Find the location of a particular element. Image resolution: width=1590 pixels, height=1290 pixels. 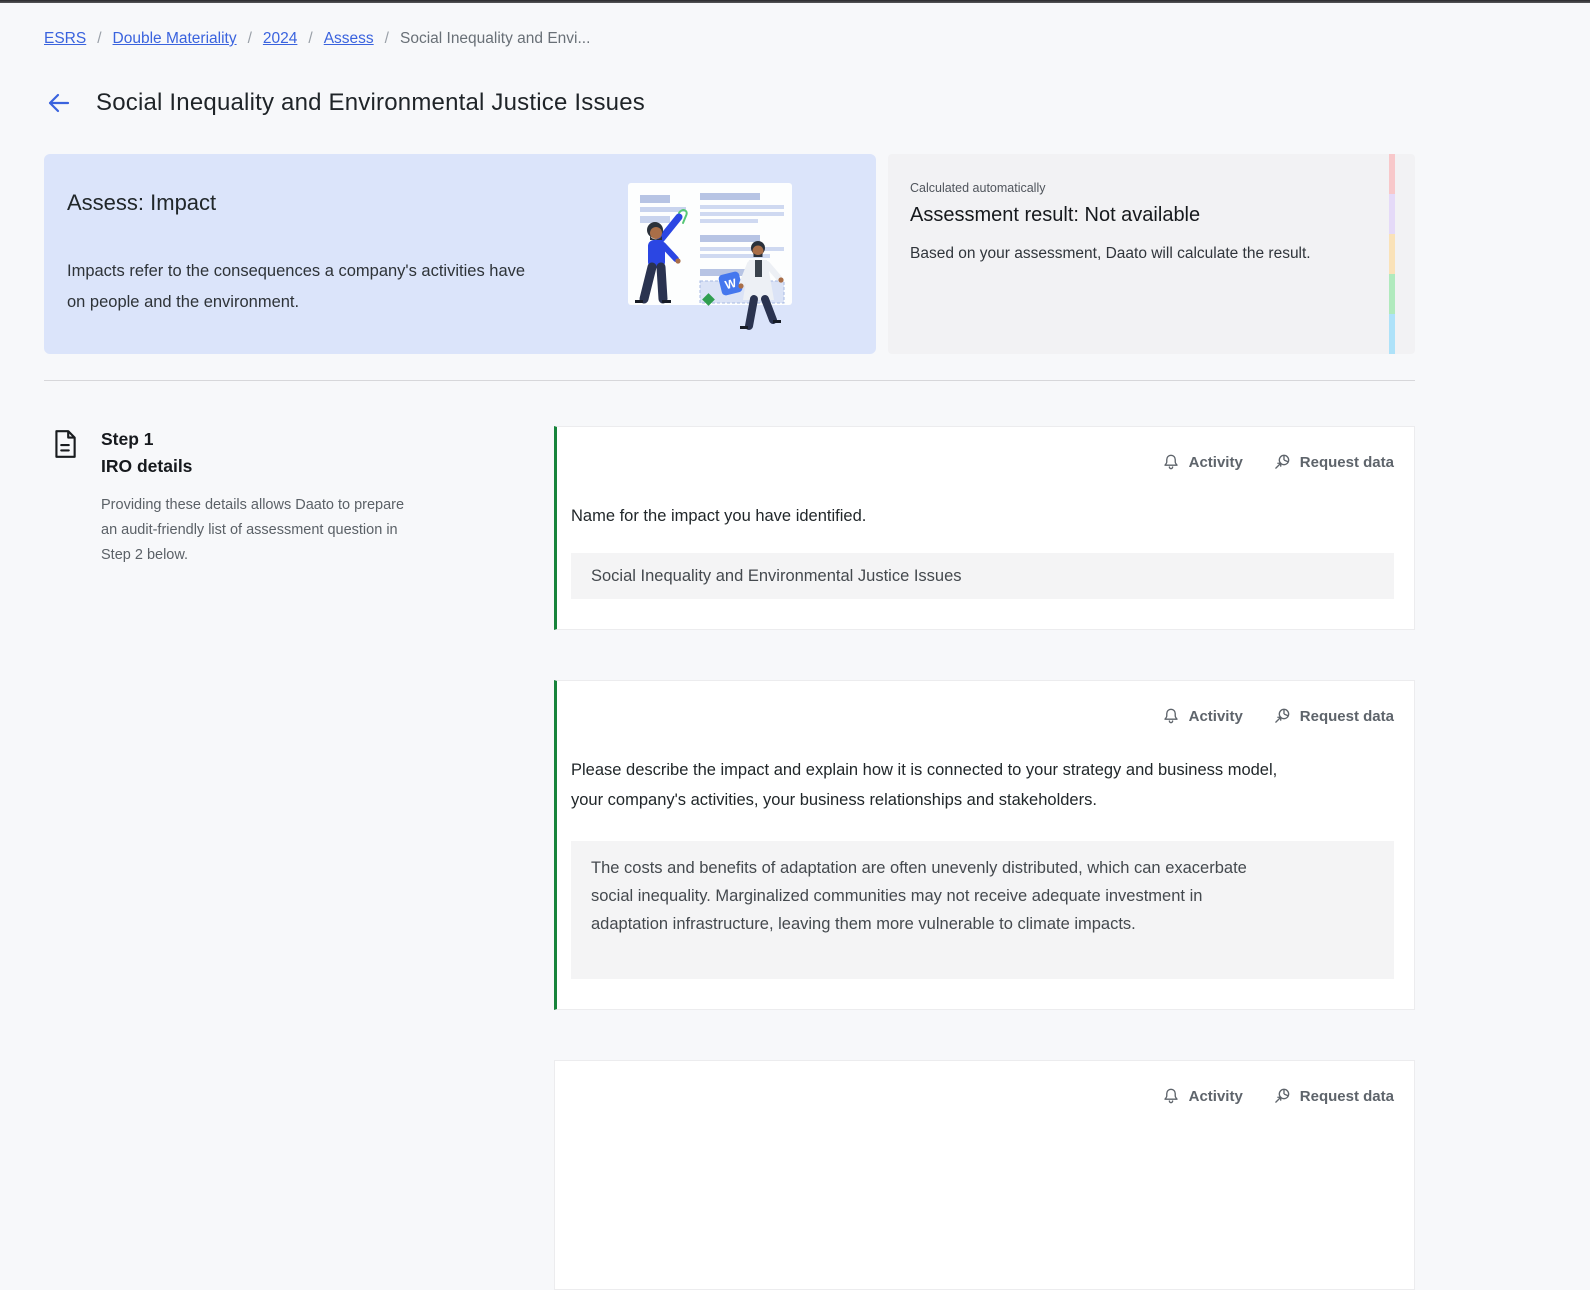

back-arrow-icon is located at coordinates (59, 103).